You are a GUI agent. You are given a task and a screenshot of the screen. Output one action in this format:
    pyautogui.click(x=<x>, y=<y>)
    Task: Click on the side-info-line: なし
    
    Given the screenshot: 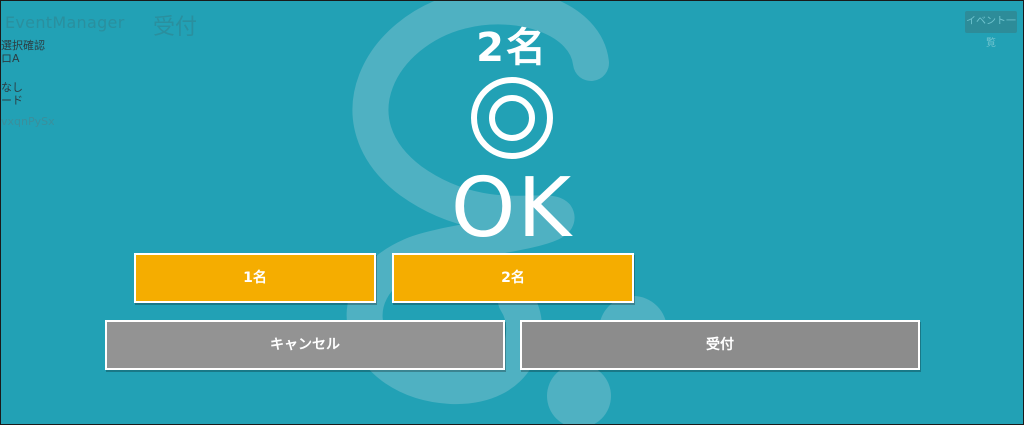 What is the action you would take?
    pyautogui.click(x=12, y=87)
    